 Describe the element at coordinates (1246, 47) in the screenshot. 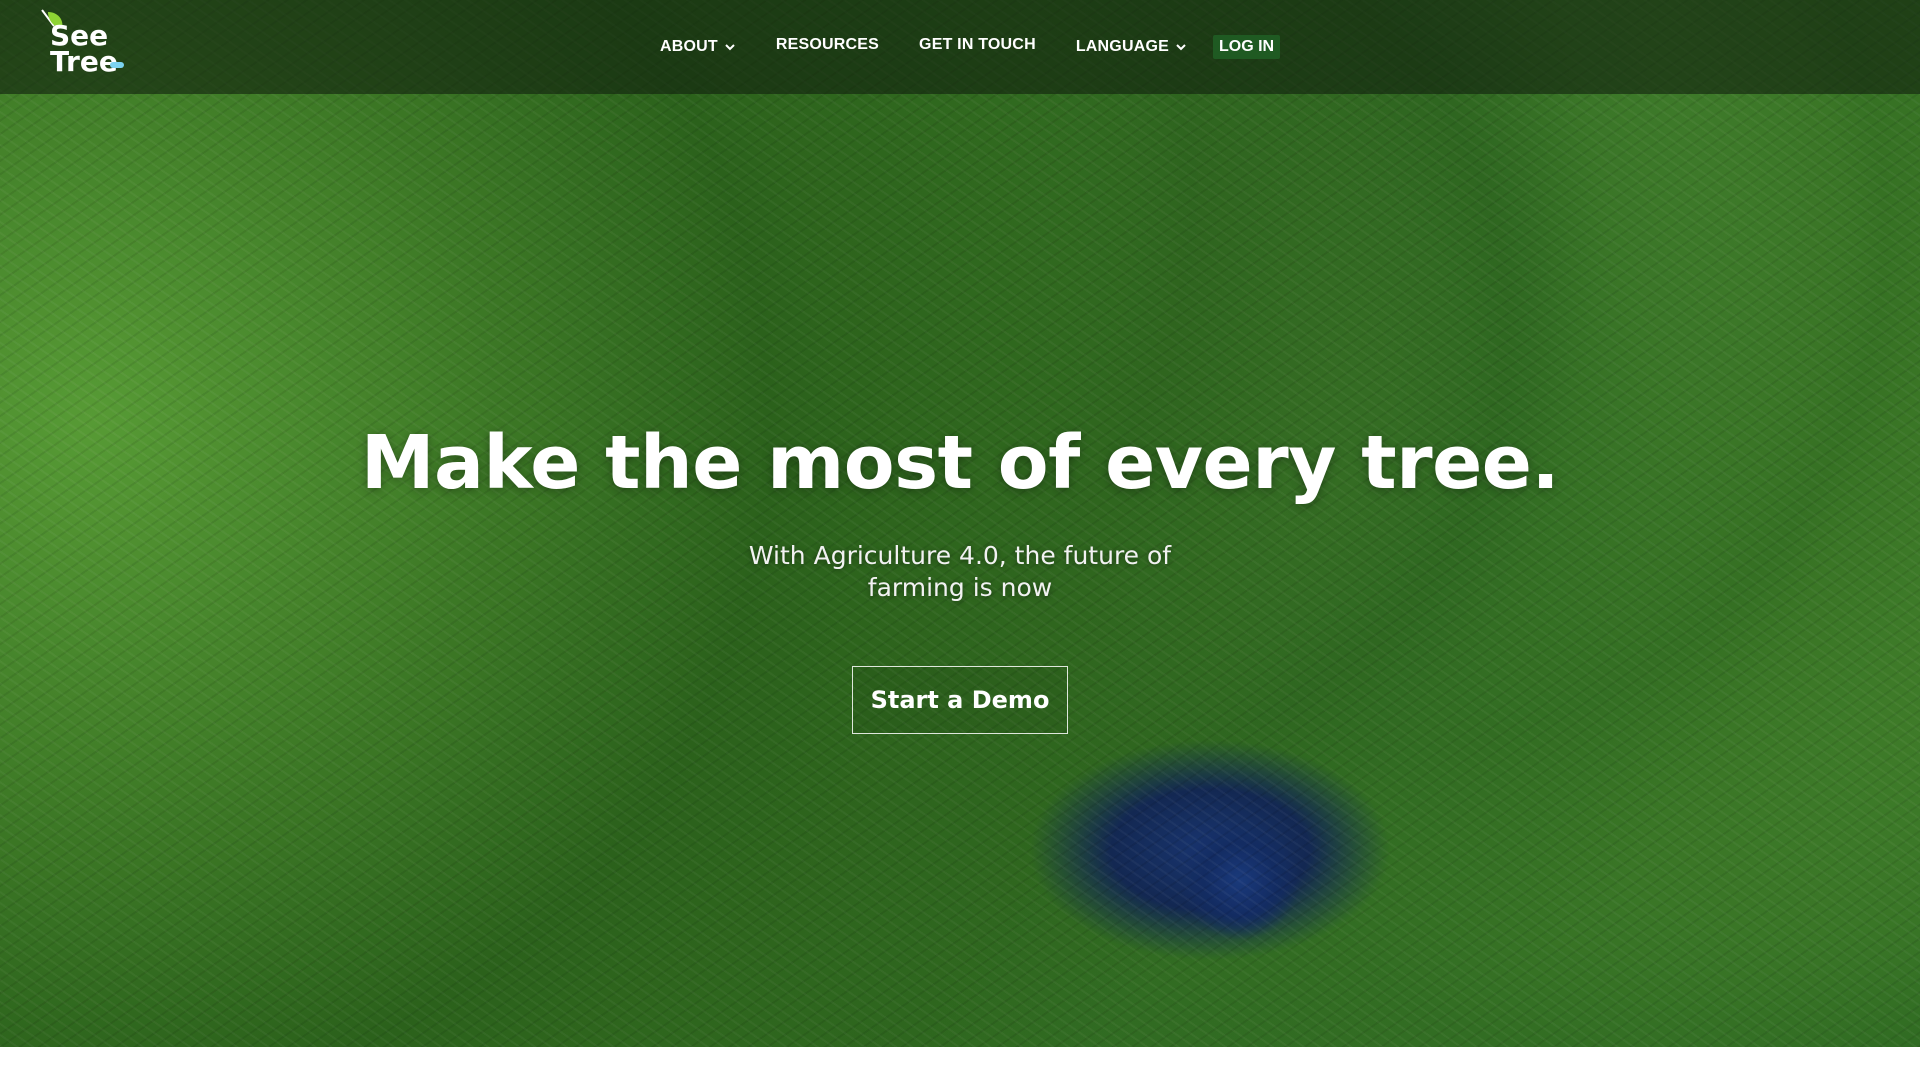

I see `login-button: LOG IN` at that location.